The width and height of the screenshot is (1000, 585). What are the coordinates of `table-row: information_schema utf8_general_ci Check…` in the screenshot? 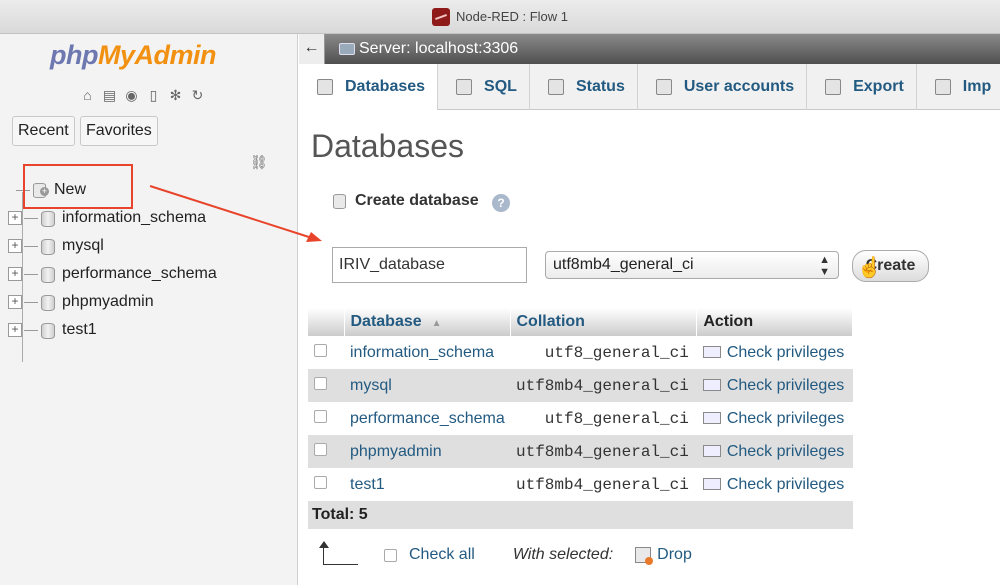 It's located at (580, 352).